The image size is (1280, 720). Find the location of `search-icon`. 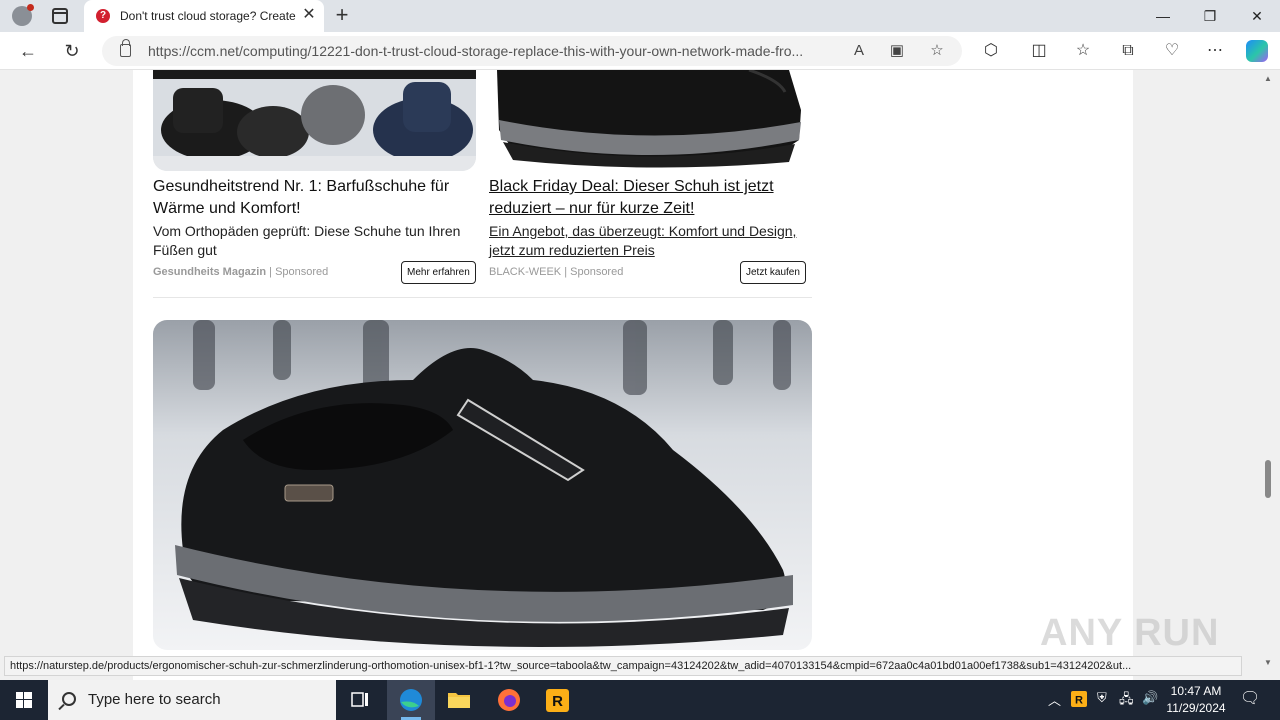

search-icon is located at coordinates (69, 699).